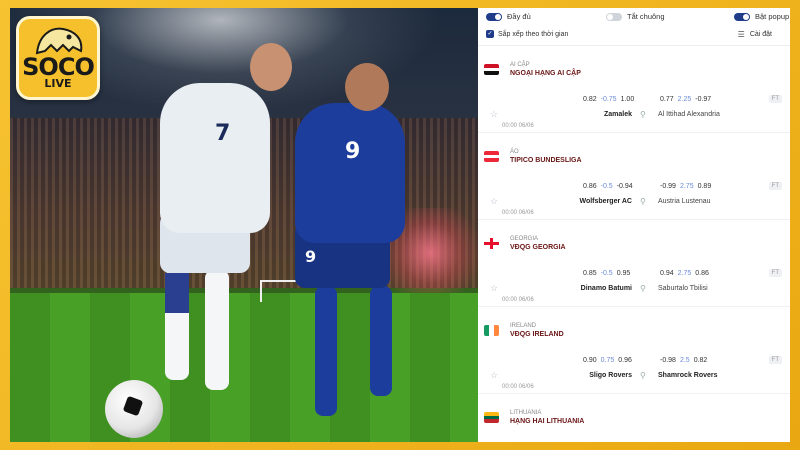  I want to click on league-block: LITHUANIA HẠNG HAI LITHUANIA, so click(634, 418).